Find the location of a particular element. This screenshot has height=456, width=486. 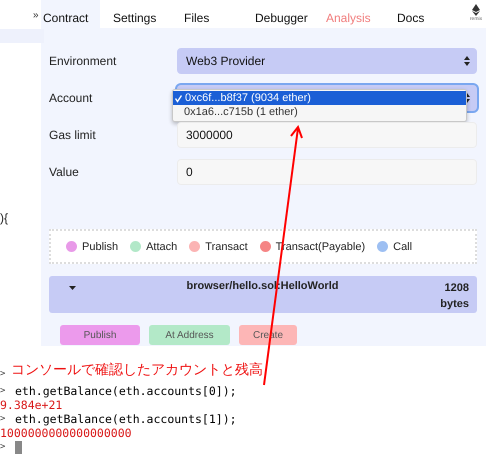

tab: Contract is located at coordinates (70, 14).